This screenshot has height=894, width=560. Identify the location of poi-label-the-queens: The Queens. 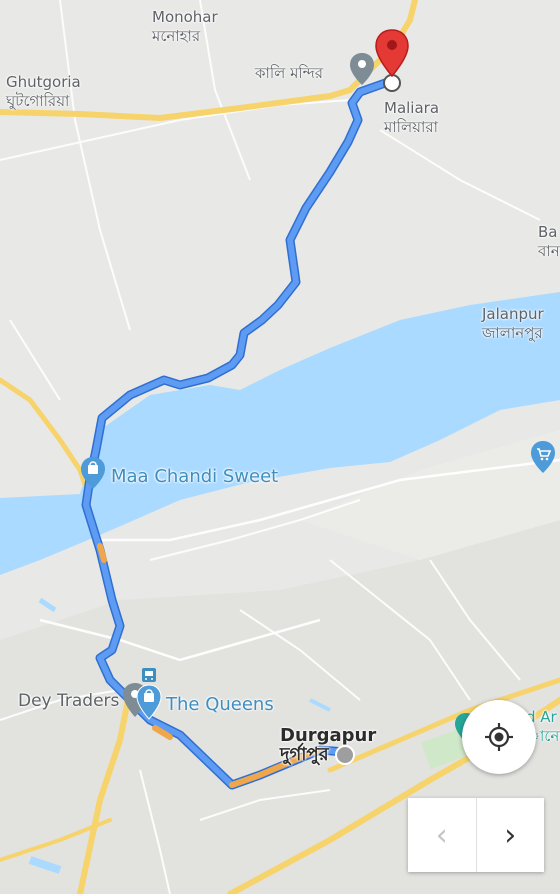
(220, 704).